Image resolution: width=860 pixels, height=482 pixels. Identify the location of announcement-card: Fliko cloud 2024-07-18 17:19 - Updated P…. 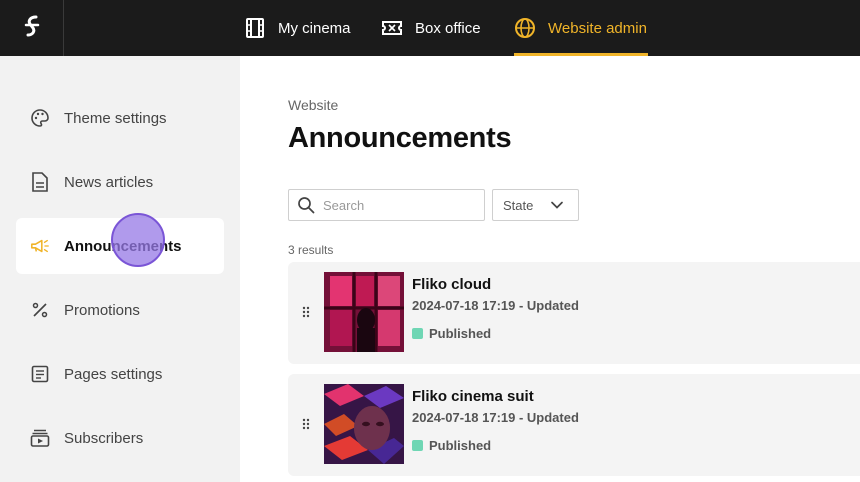
(574, 313).